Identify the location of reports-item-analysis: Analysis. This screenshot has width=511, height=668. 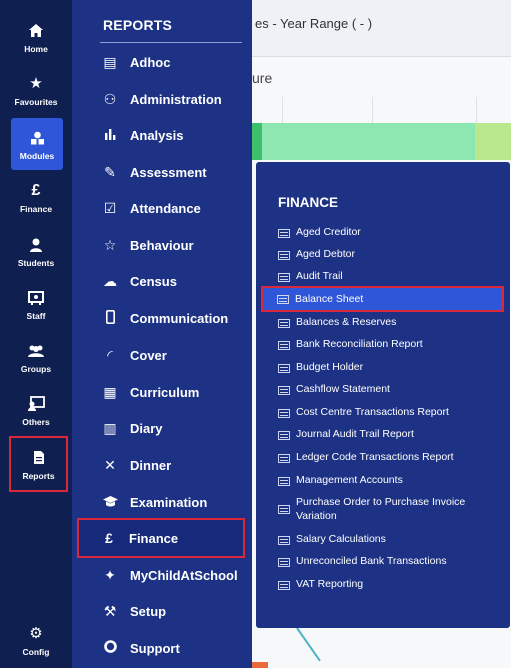
(161, 135).